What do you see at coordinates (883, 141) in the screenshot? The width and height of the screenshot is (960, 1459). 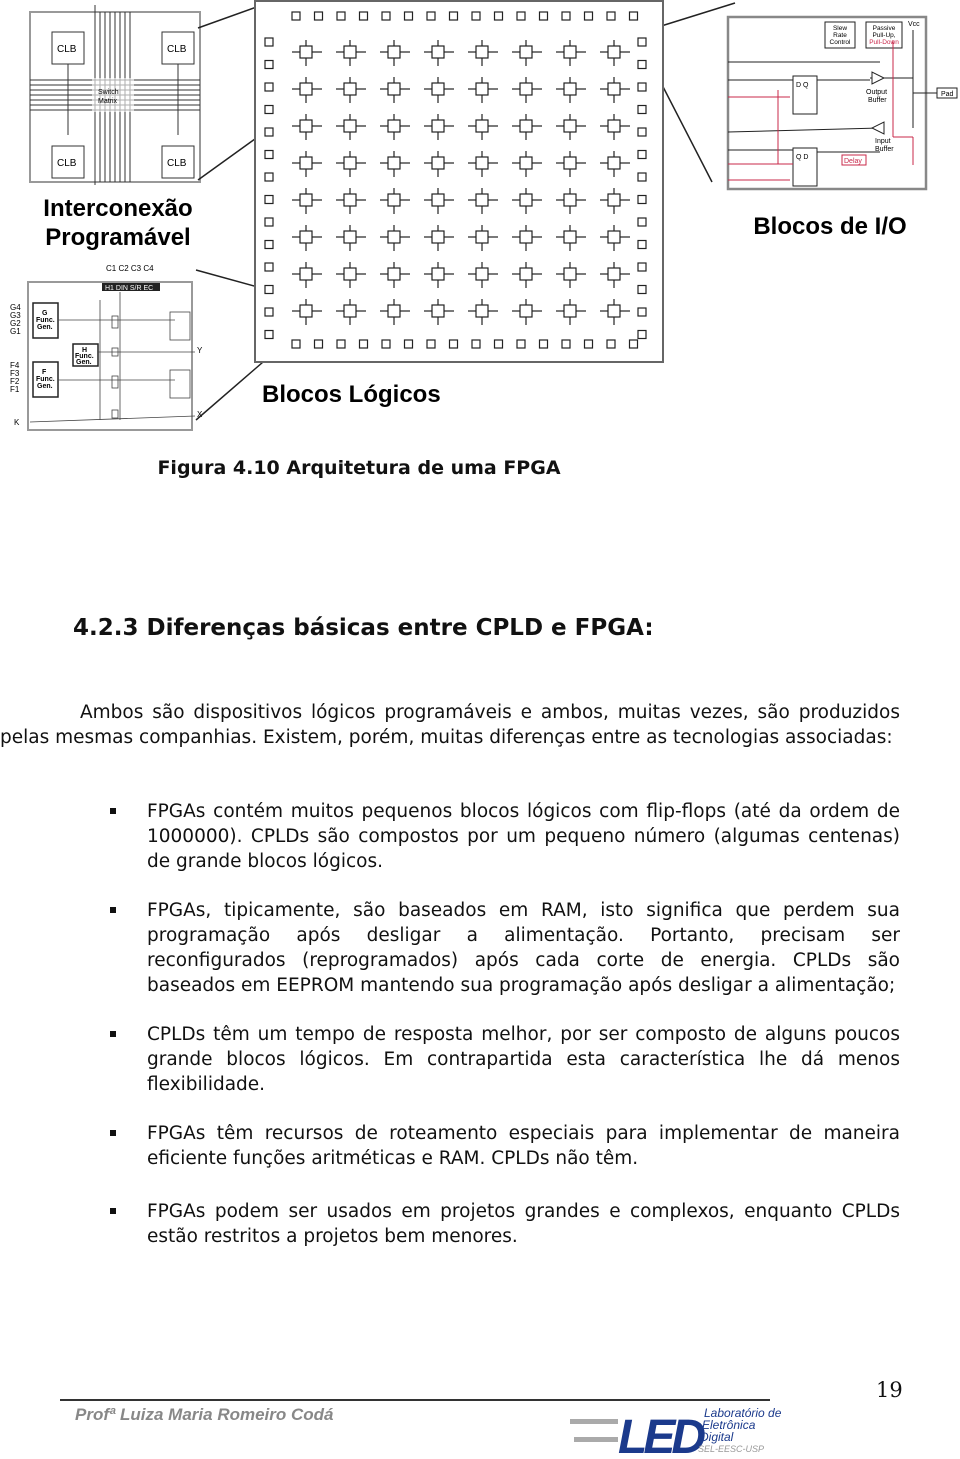 I see `svg-text: Input` at bounding box center [883, 141].